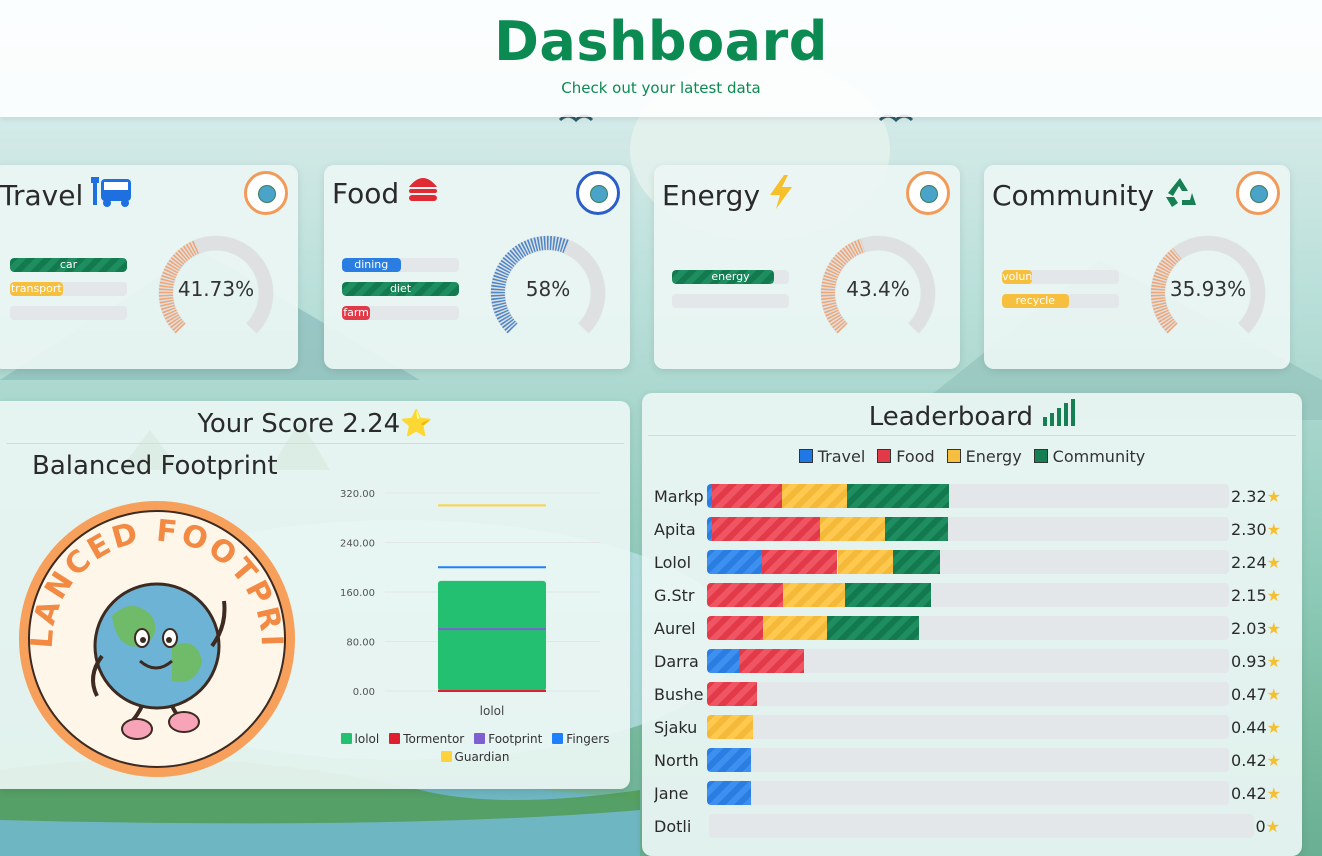  What do you see at coordinates (1059, 412) in the screenshot?
I see `signal-bars-icon` at bounding box center [1059, 412].